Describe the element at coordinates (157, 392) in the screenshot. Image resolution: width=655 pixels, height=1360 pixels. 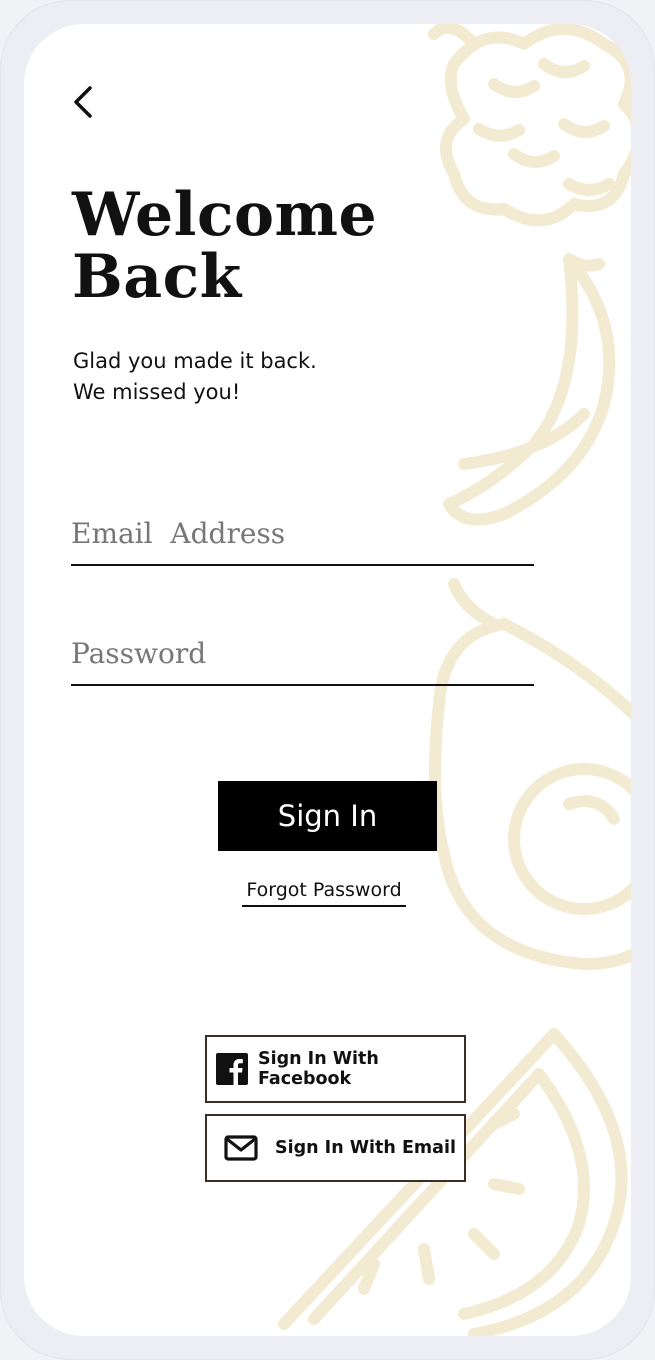
I see `subtitle-line-2: We missed you!` at that location.